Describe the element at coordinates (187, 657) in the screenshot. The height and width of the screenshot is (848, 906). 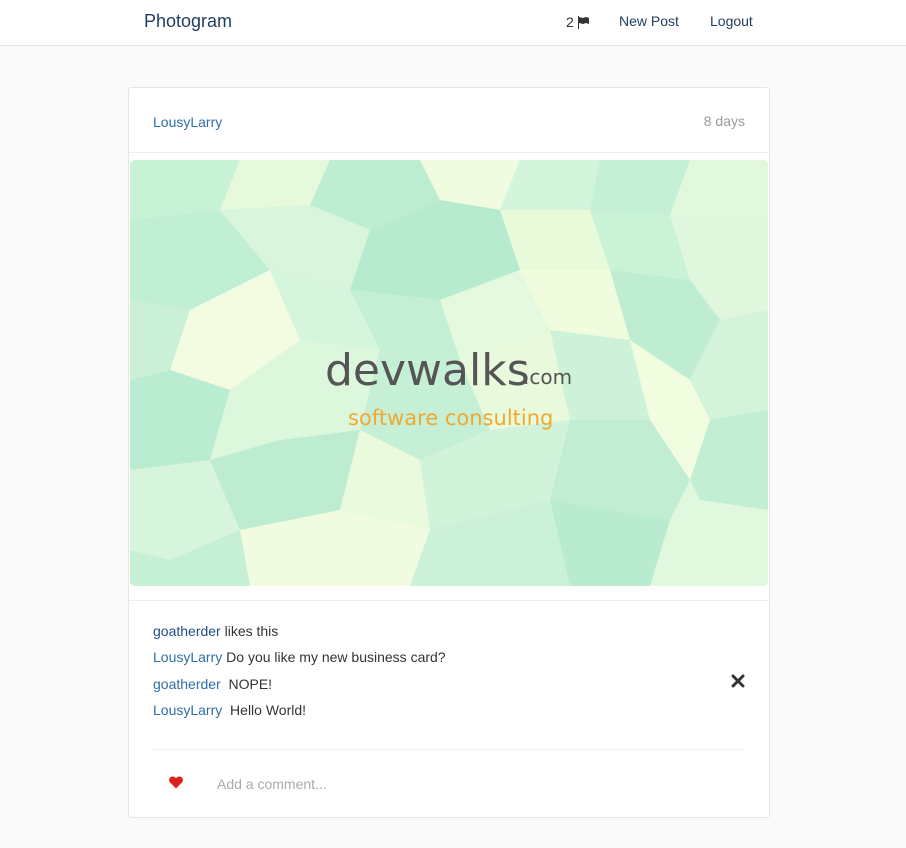
I see `caption-user-link: LousyLarry` at that location.